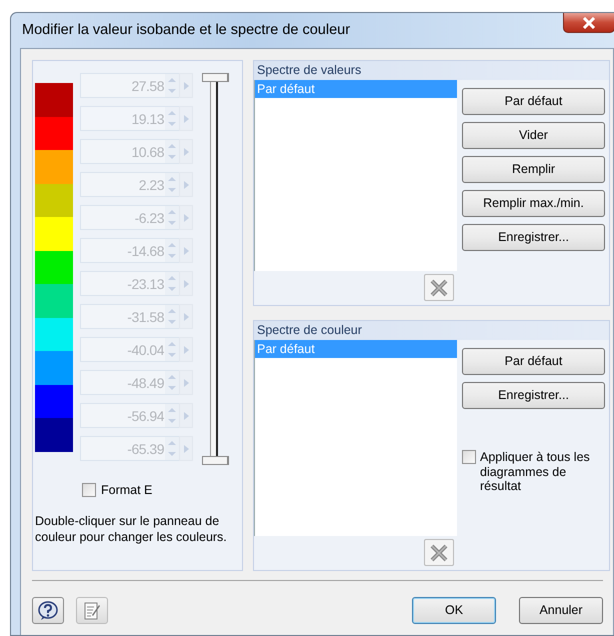  Describe the element at coordinates (122, 349) in the screenshot. I see `value-field: -40.04` at that location.